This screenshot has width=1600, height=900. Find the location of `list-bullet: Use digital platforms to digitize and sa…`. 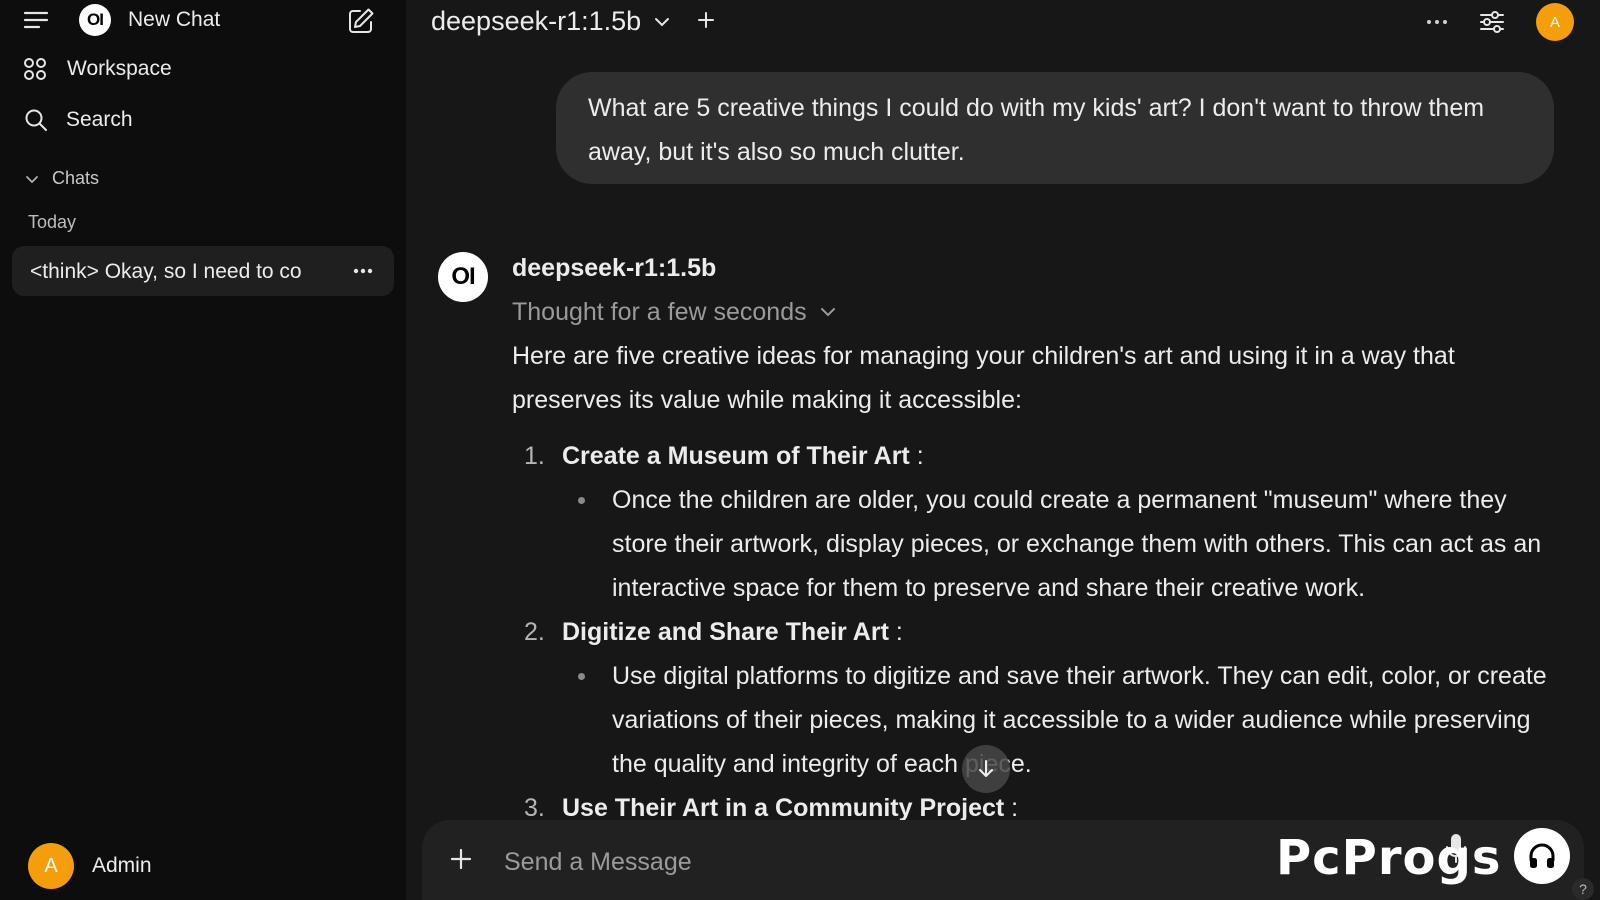

list-bullet: Use digital platforms to digitize and sa… is located at coordinates (1062, 720).